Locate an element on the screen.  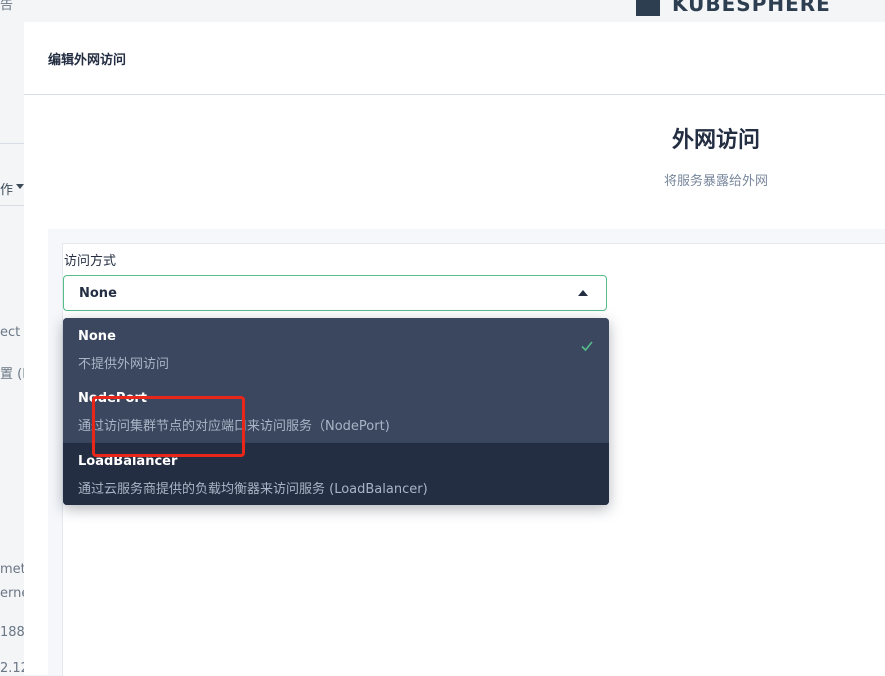
logo-icon is located at coordinates (648, 8).